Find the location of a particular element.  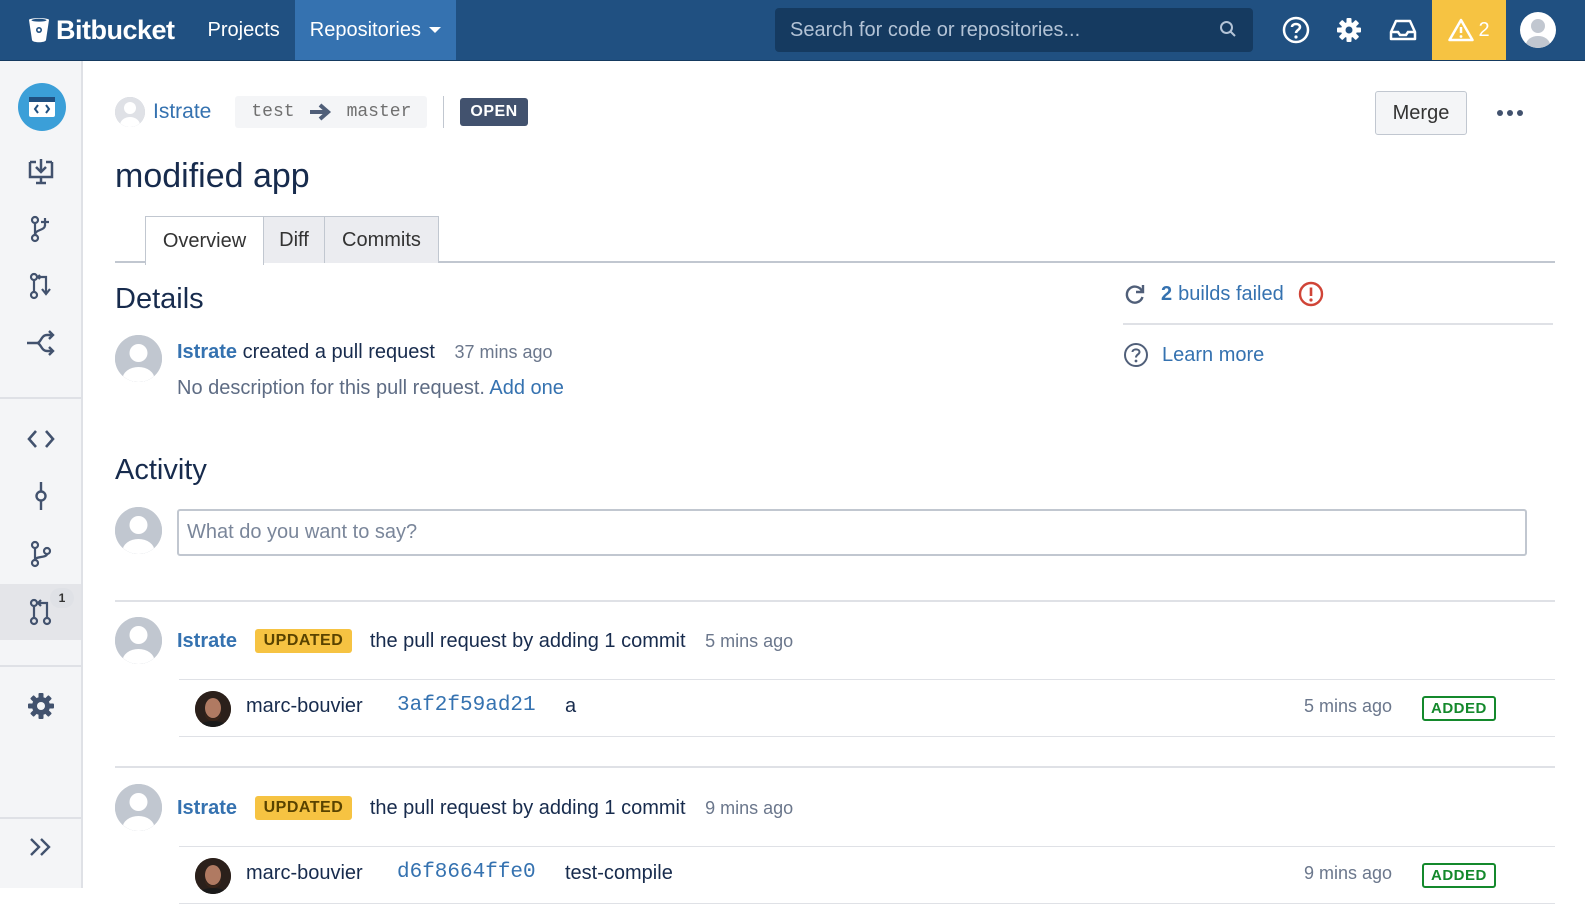

inbox-button is located at coordinates (1403, 30).